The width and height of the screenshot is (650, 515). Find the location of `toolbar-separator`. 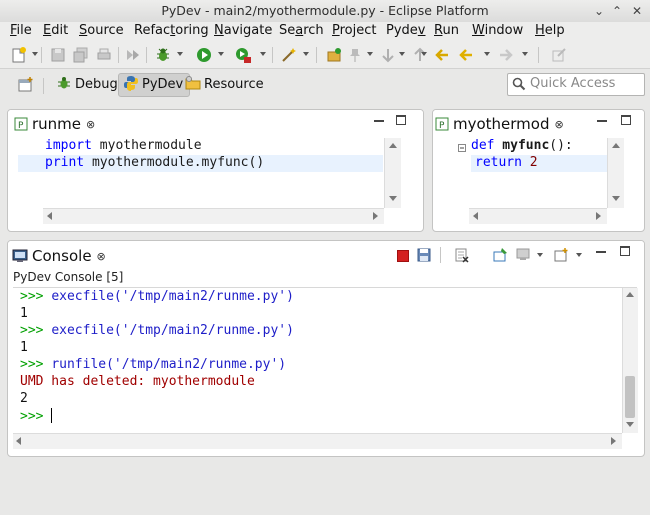

toolbar-separator is located at coordinates (43, 86).